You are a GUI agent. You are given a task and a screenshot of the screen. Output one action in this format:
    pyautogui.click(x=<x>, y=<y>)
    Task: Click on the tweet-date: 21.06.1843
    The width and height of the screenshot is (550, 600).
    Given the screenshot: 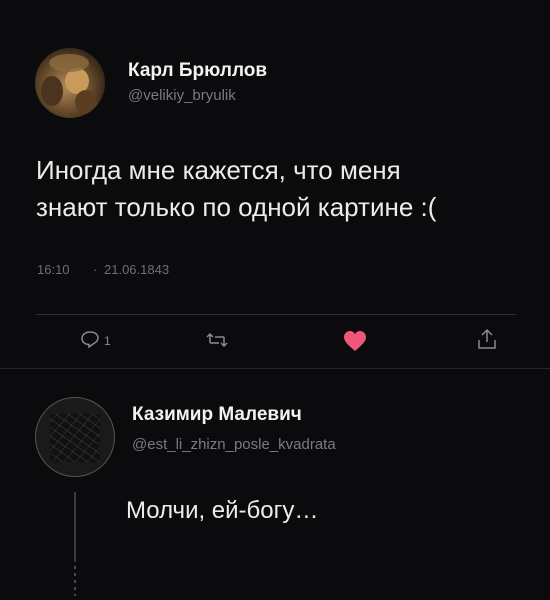 What is the action you would take?
    pyautogui.click(x=136, y=269)
    